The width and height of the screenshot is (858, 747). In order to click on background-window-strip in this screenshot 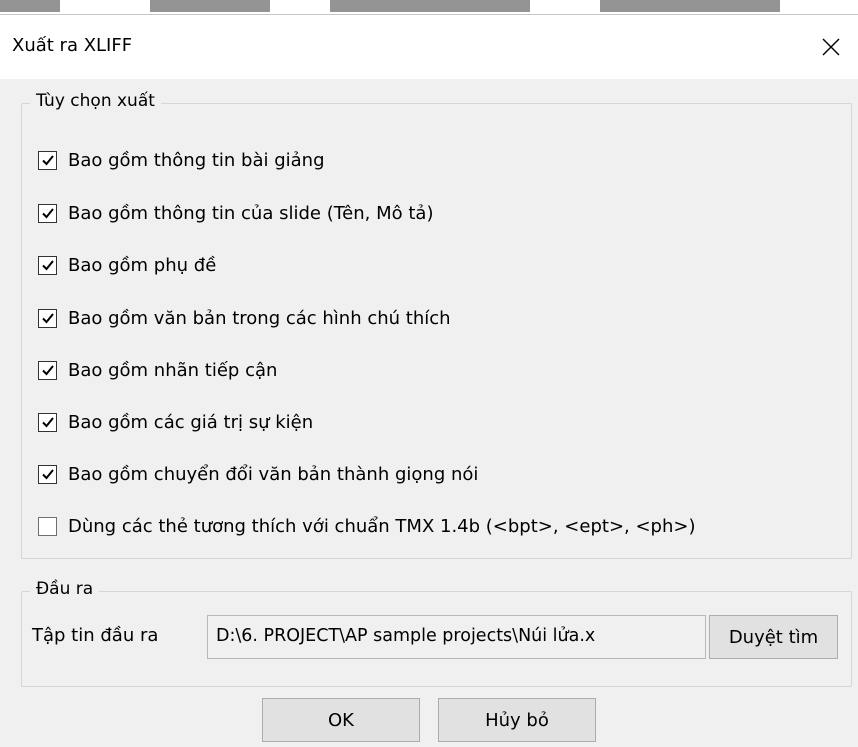, I will do `click(429, 7)`.